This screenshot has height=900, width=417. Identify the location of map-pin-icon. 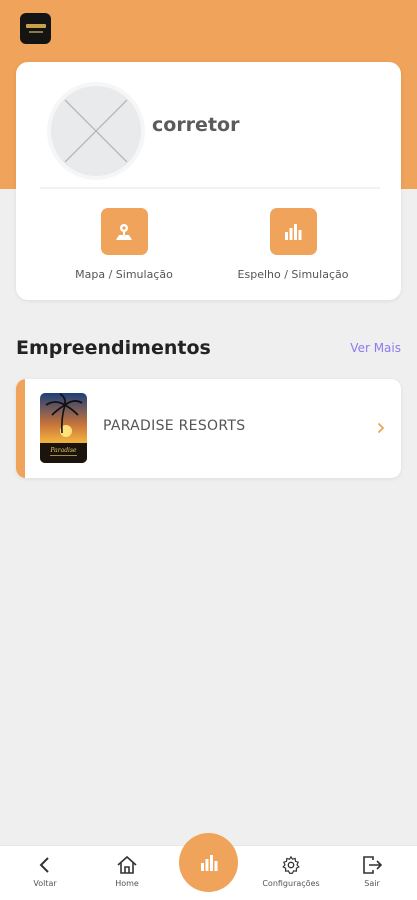
(124, 231).